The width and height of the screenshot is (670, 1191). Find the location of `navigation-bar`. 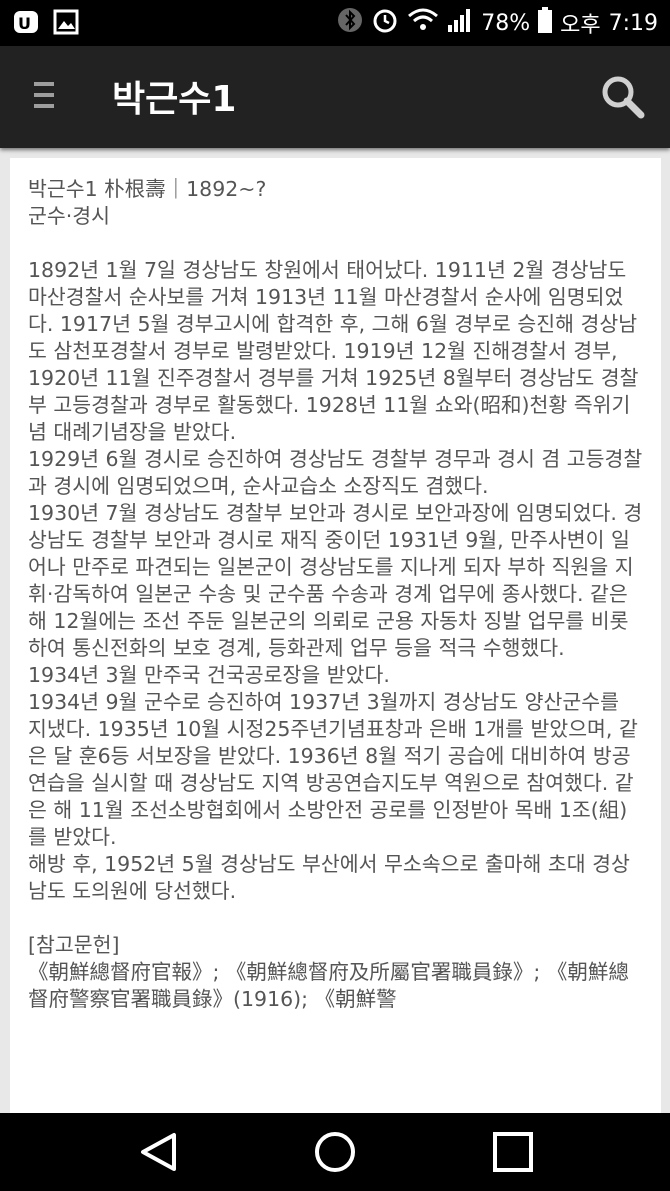

navigation-bar is located at coordinates (335, 1152).